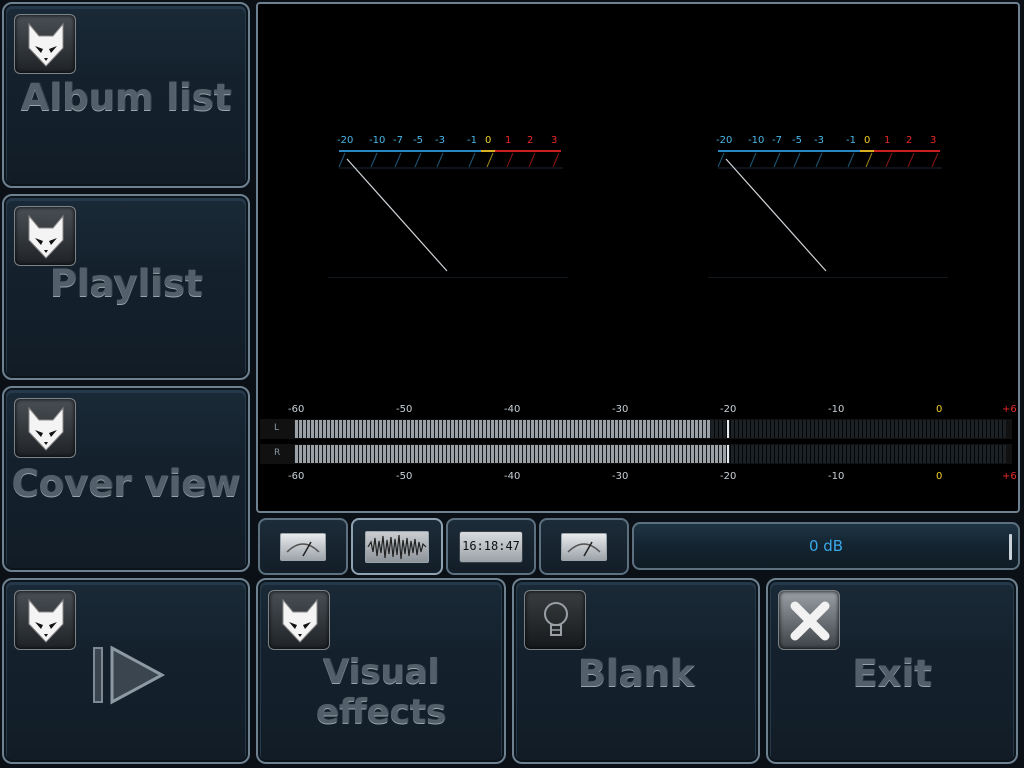  I want to click on play-pause-button, so click(126, 671).